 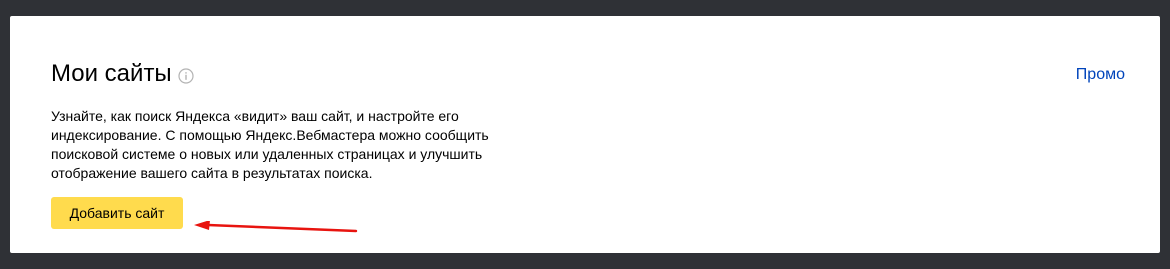 I want to click on info-circle-icon, so click(x=186, y=75).